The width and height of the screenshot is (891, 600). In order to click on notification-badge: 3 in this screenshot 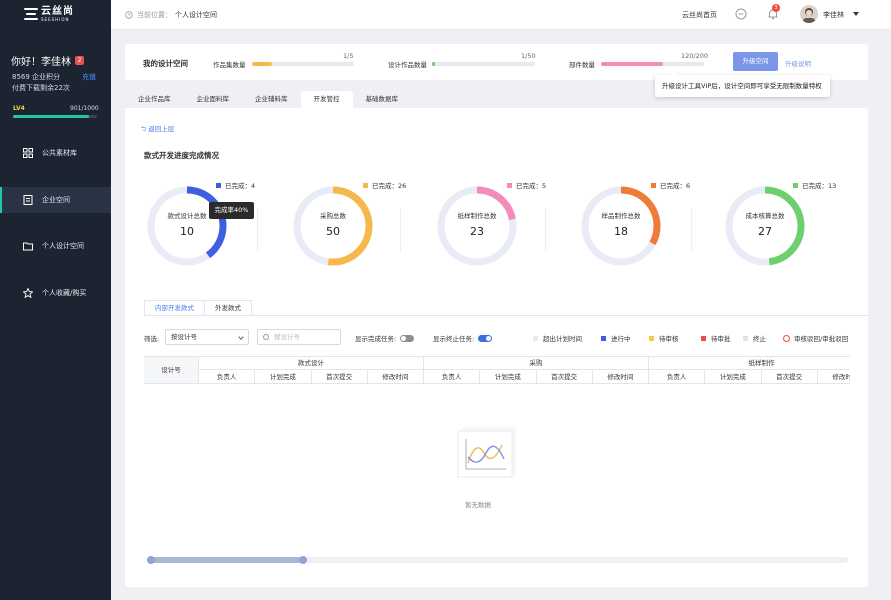, I will do `click(776, 8)`.